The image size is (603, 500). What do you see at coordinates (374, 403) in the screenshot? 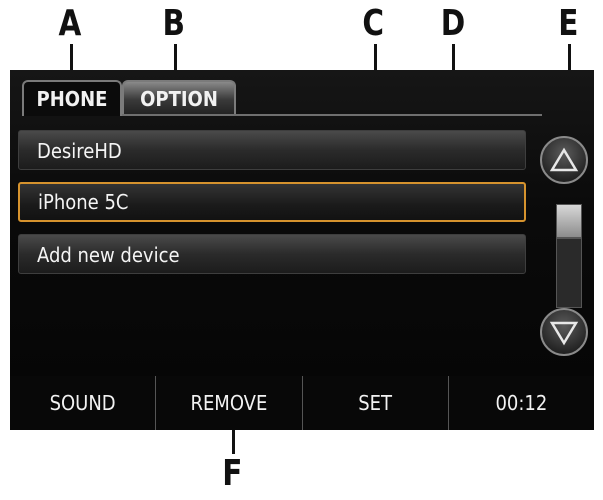
I see `set-button: SET` at bounding box center [374, 403].